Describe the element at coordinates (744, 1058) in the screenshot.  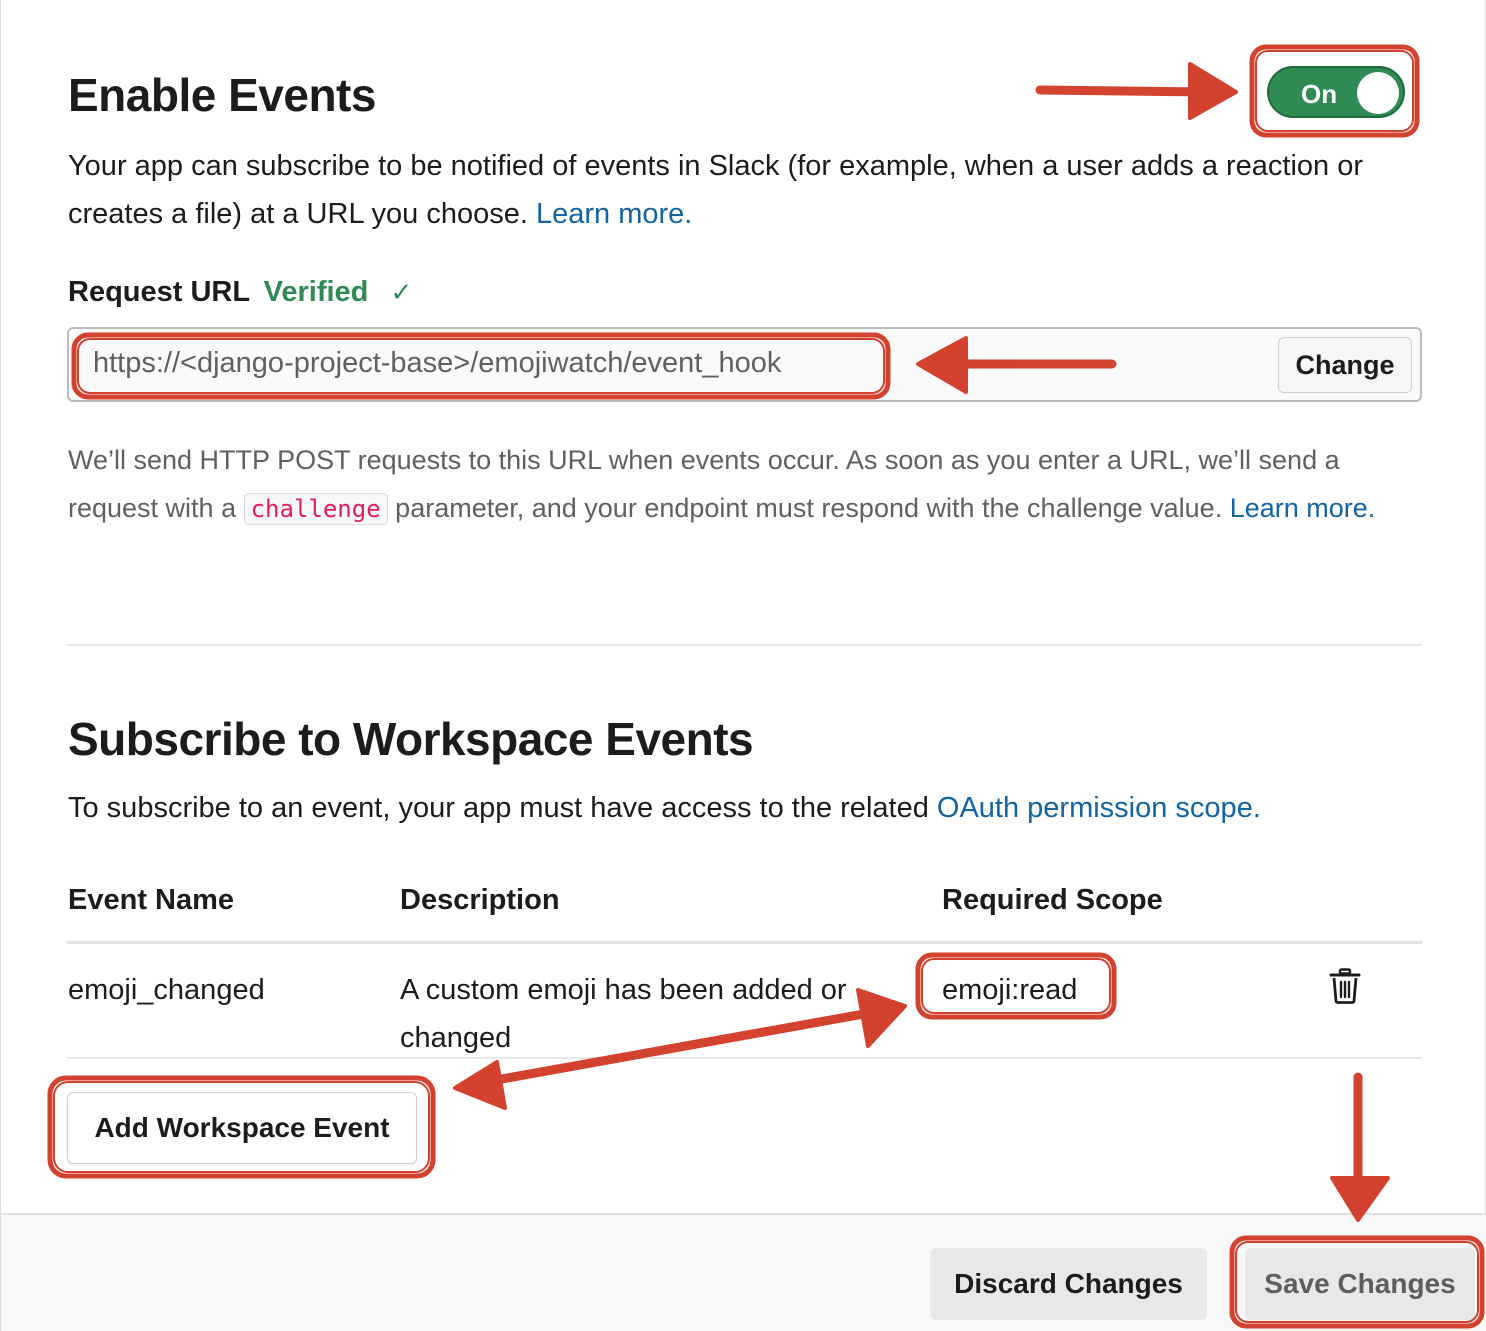
I see `table-row-divider` at that location.